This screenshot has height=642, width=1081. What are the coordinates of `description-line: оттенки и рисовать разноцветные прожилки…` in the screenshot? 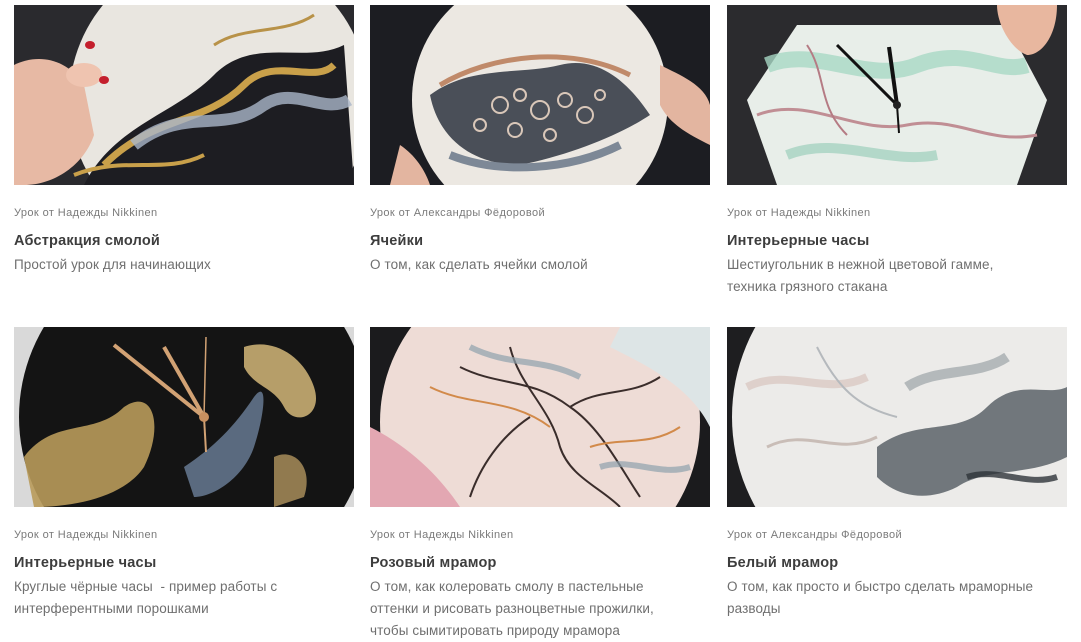 It's located at (512, 608).